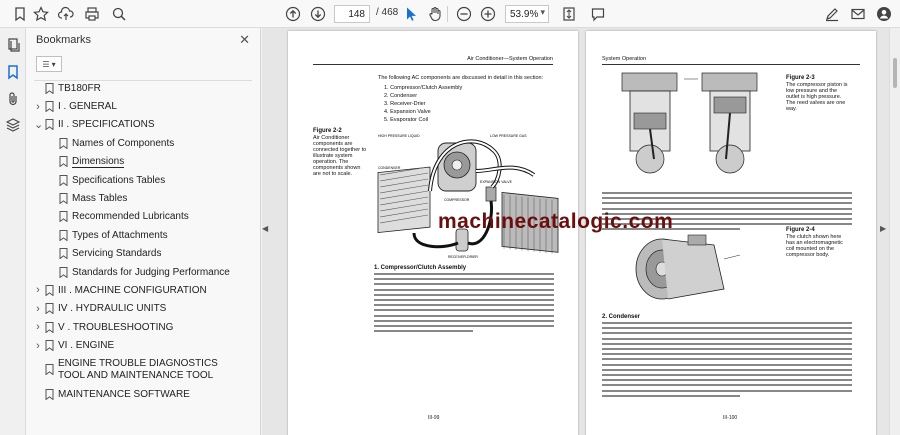 The width and height of the screenshot is (900, 435). What do you see at coordinates (327, 131) in the screenshot?
I see `figure-2-2-title: Figure 2-2` at bounding box center [327, 131].